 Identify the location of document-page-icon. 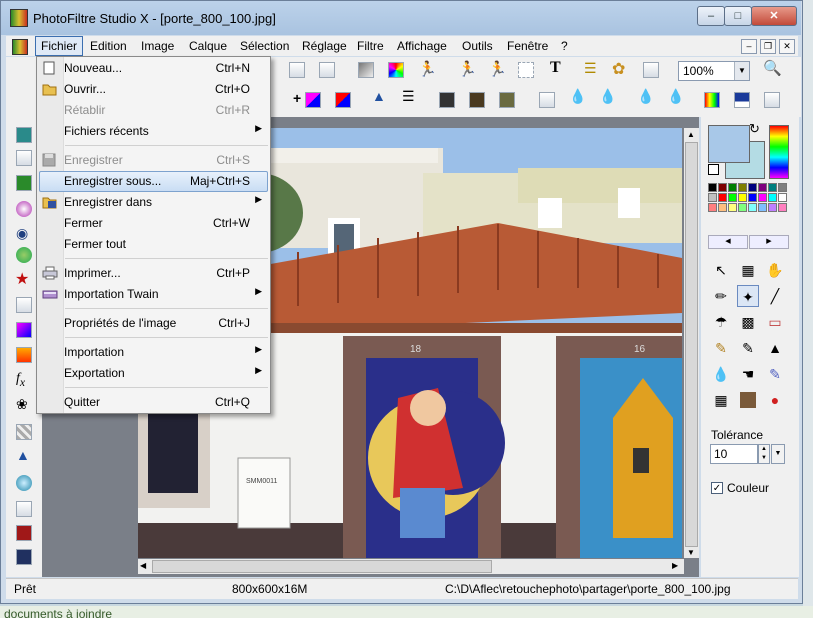
(24, 305).